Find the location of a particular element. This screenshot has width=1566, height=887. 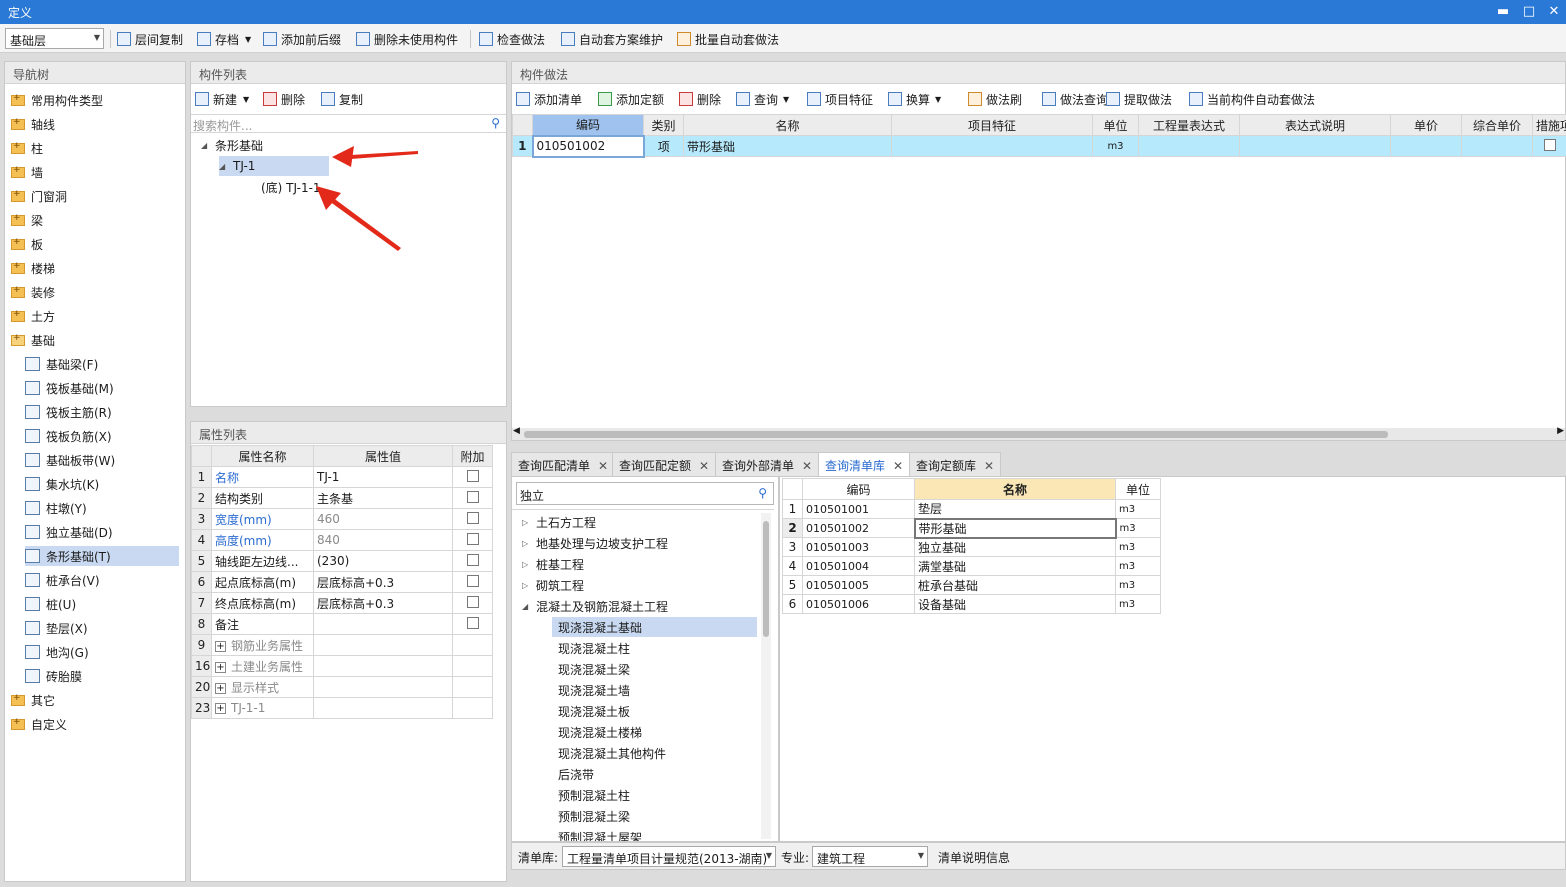

nav-item: 常用构件类型 is located at coordinates (57, 100).